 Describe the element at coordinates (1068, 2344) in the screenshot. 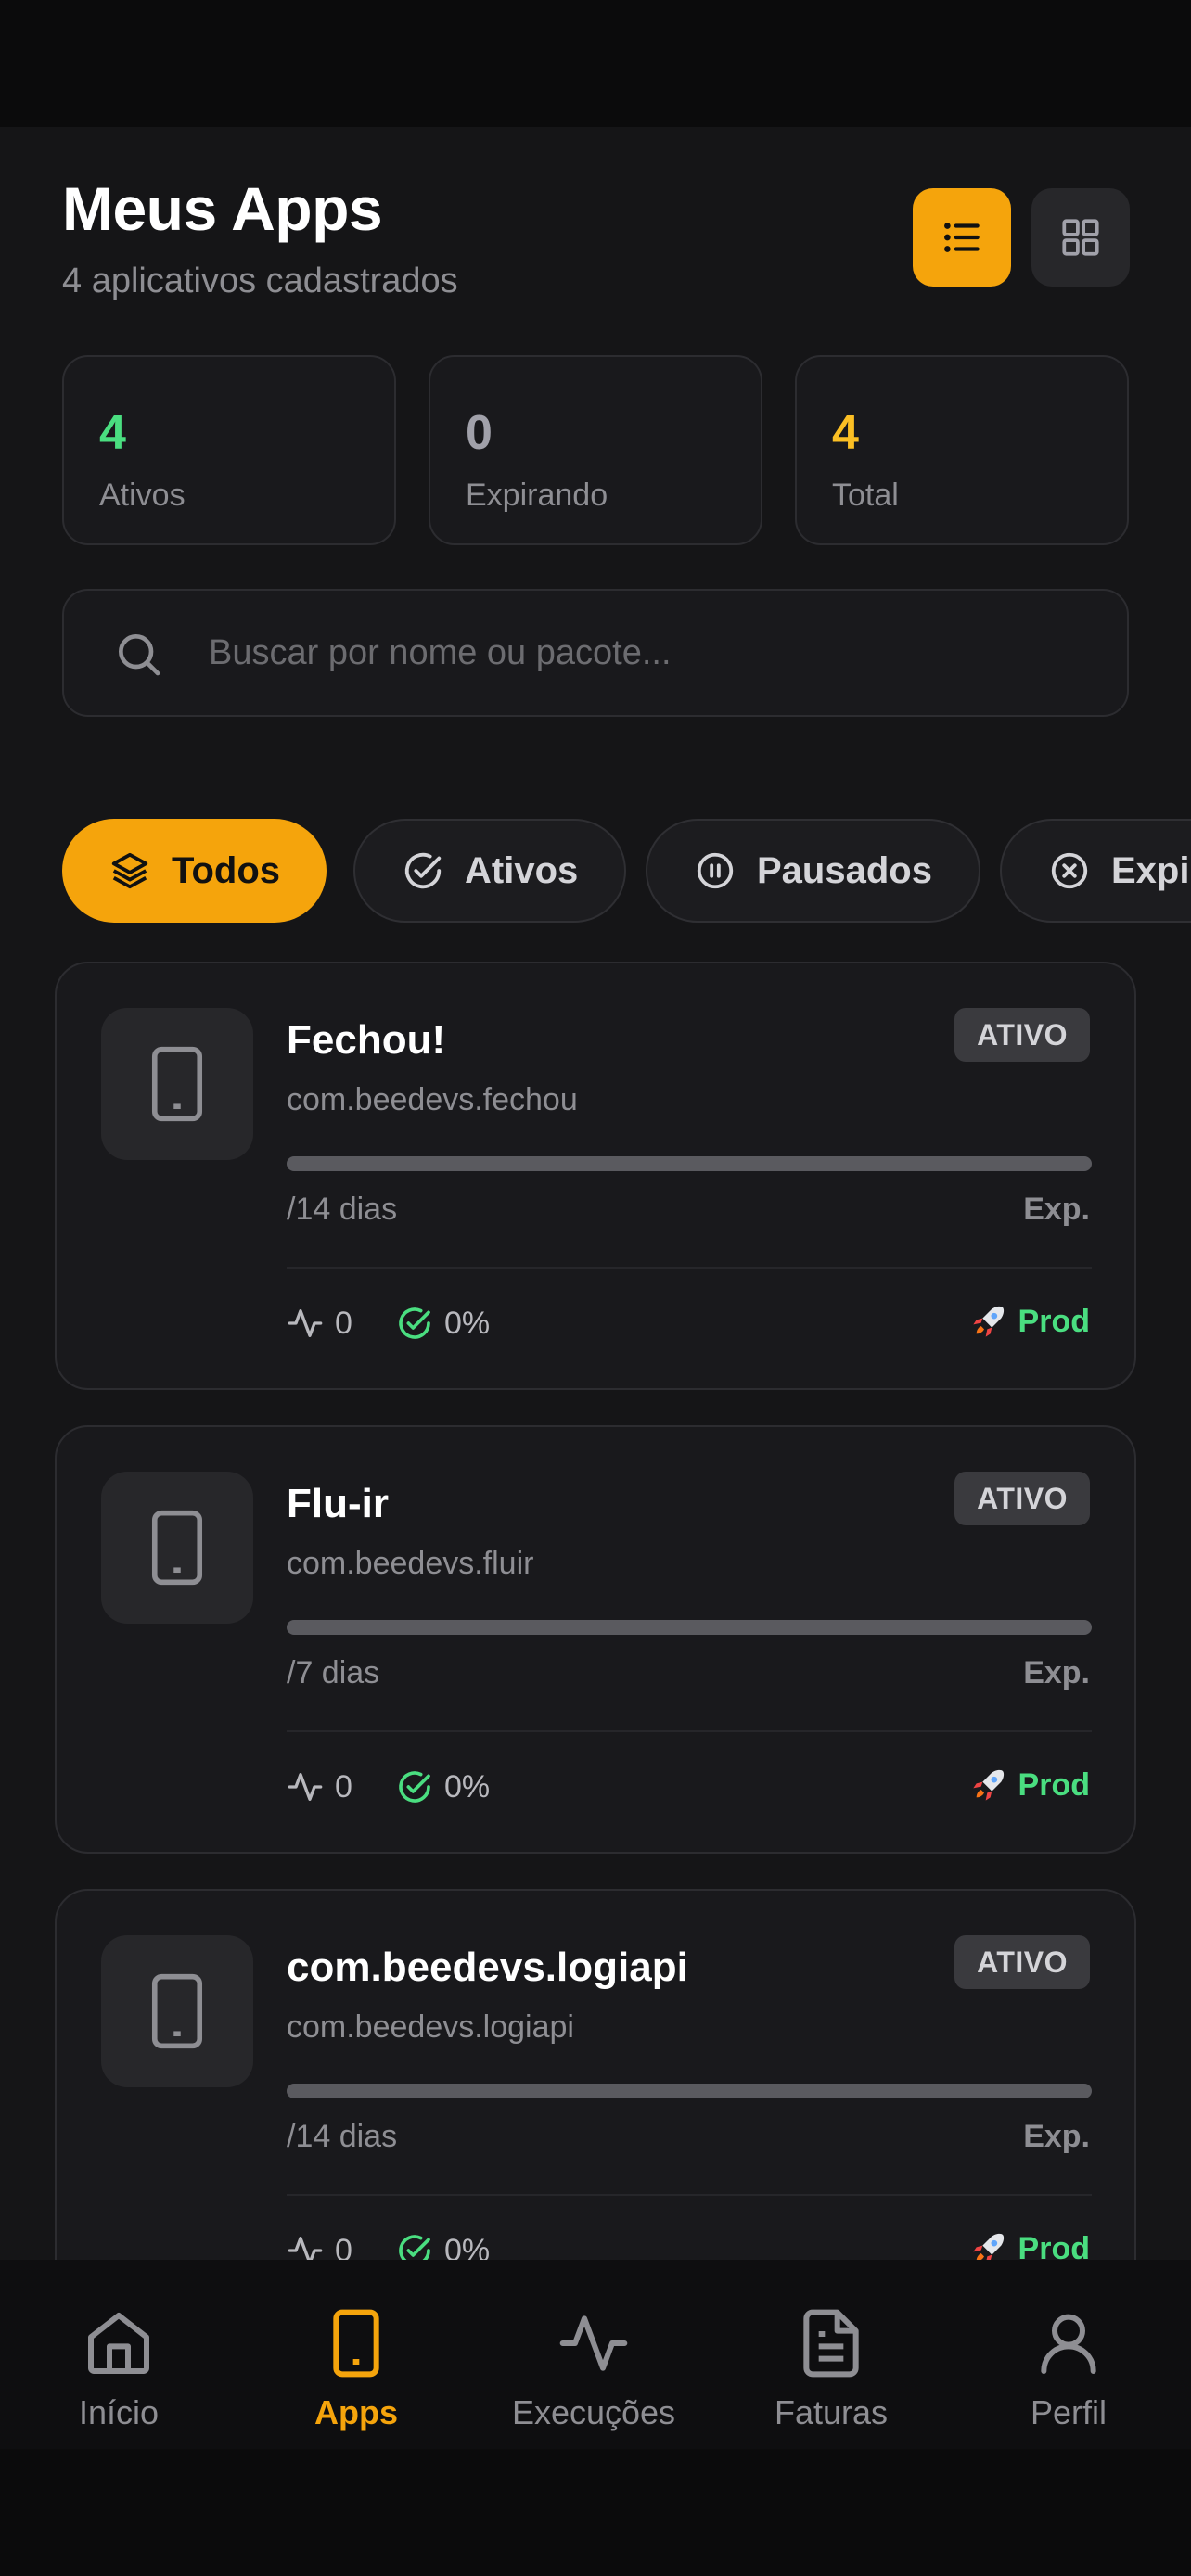

I see `user-icon` at that location.